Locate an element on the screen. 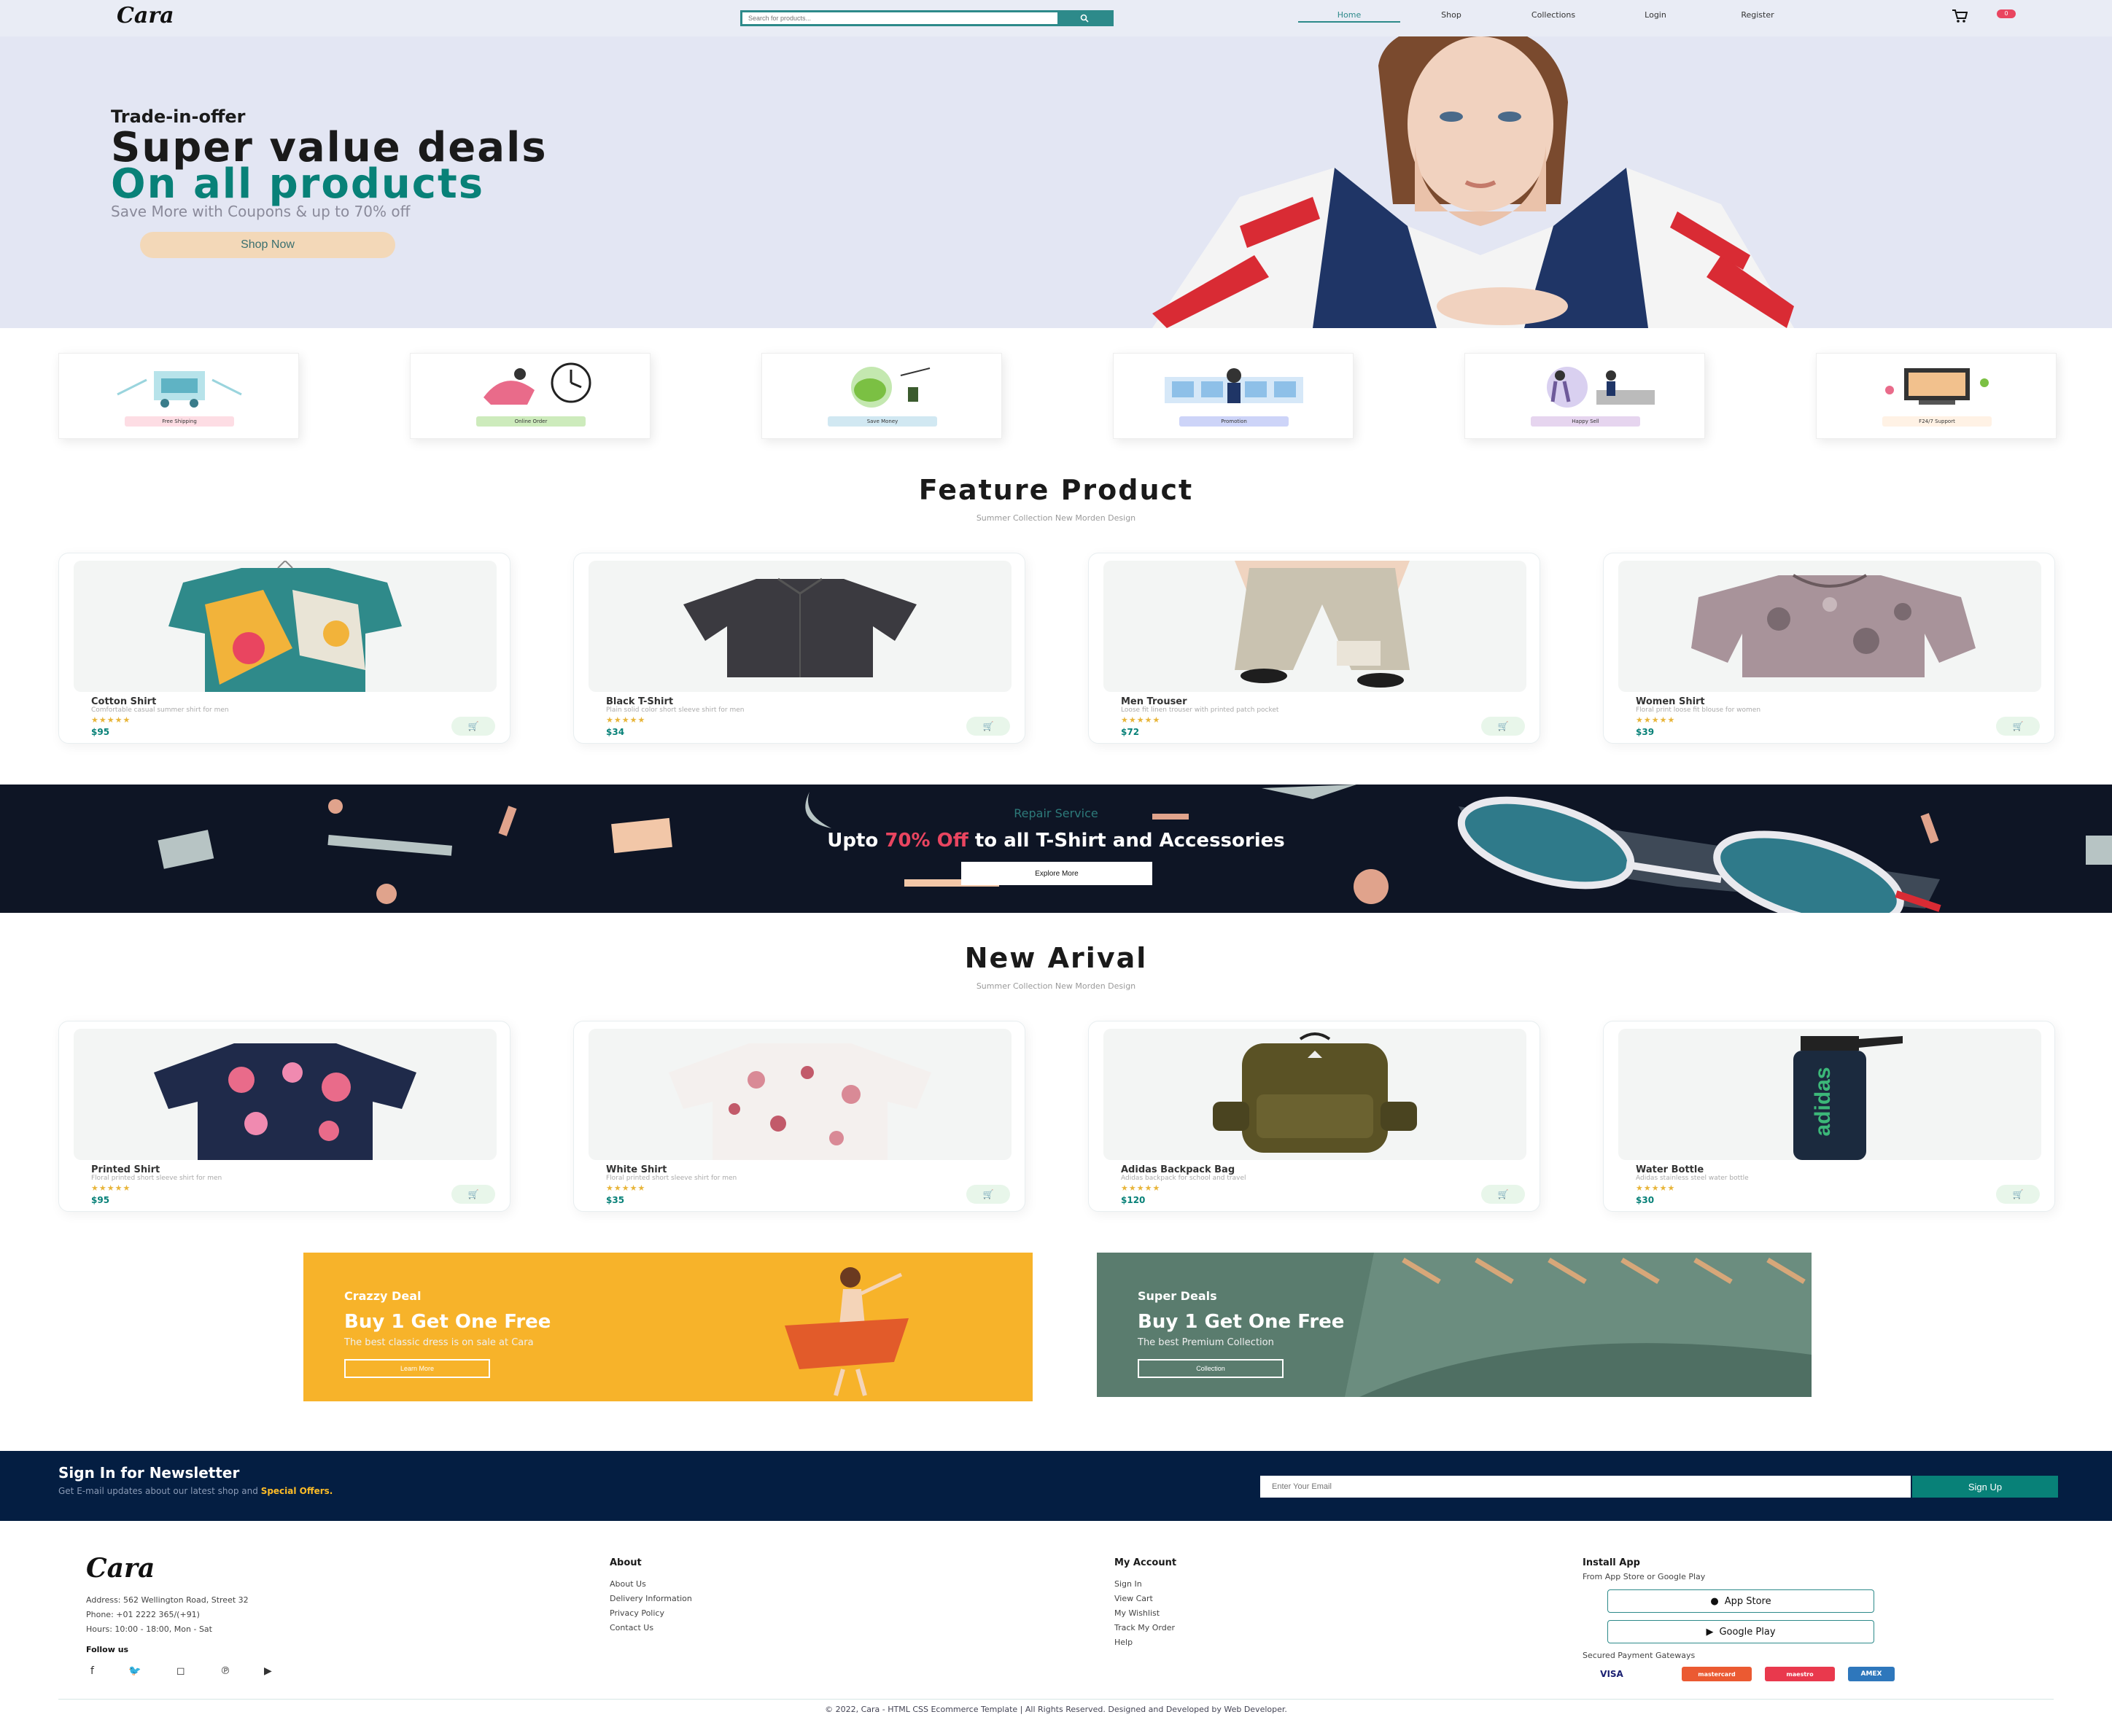 Image resolution: width=2112 pixels, height=1736 pixels. product-description: Comfortable casual summer shirt for men is located at coordinates (160, 711).